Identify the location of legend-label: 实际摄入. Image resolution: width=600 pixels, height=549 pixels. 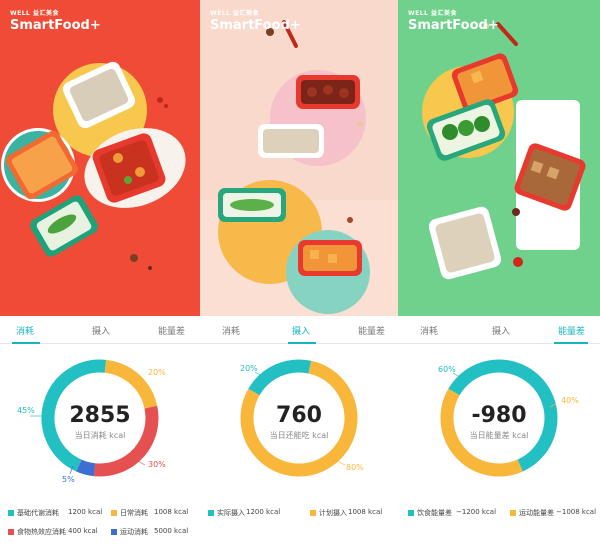
(231, 513).